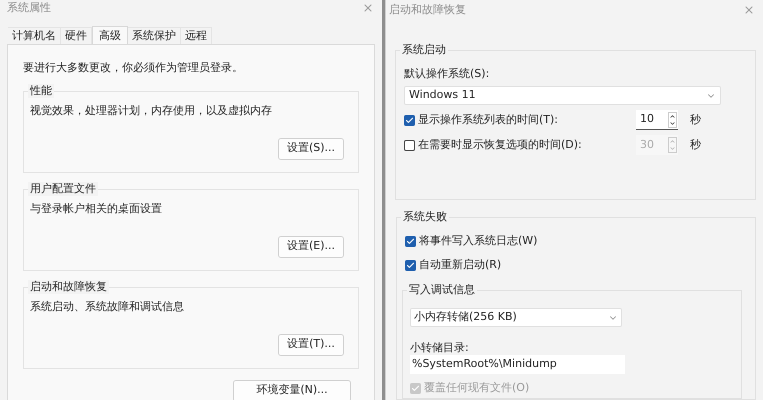  What do you see at coordinates (63, 189) in the screenshot?
I see `group-title: 用户配置文件` at bounding box center [63, 189].